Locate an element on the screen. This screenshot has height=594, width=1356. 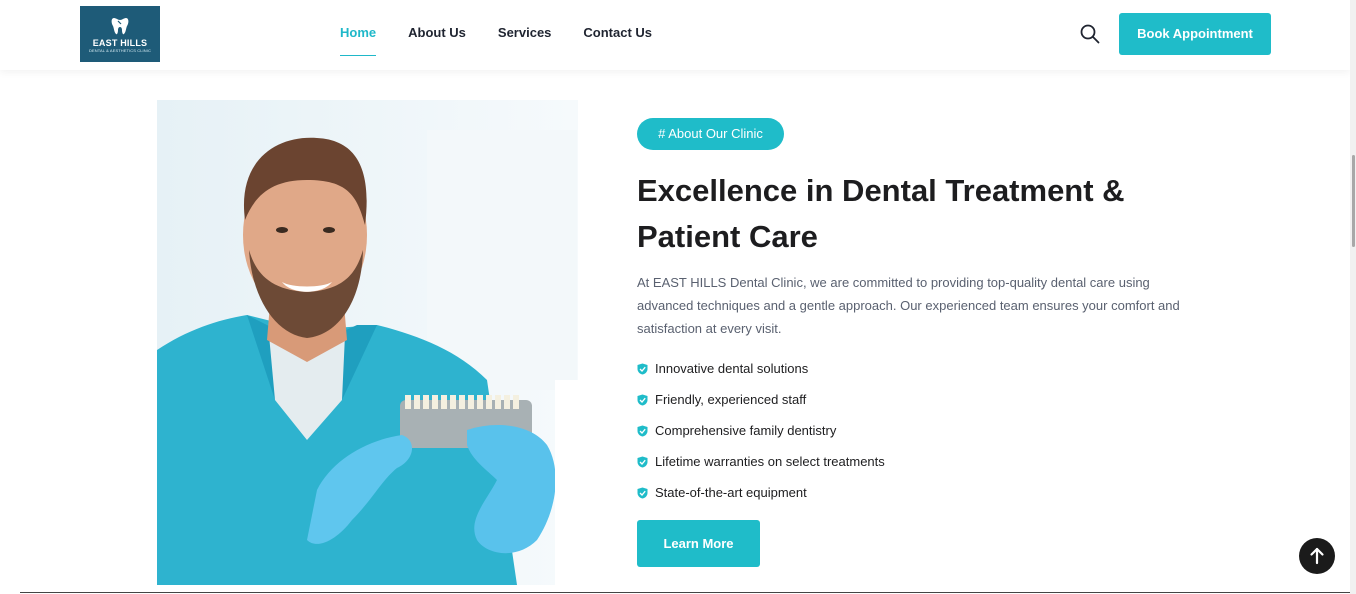
page-divider is located at coordinates (685, 592).